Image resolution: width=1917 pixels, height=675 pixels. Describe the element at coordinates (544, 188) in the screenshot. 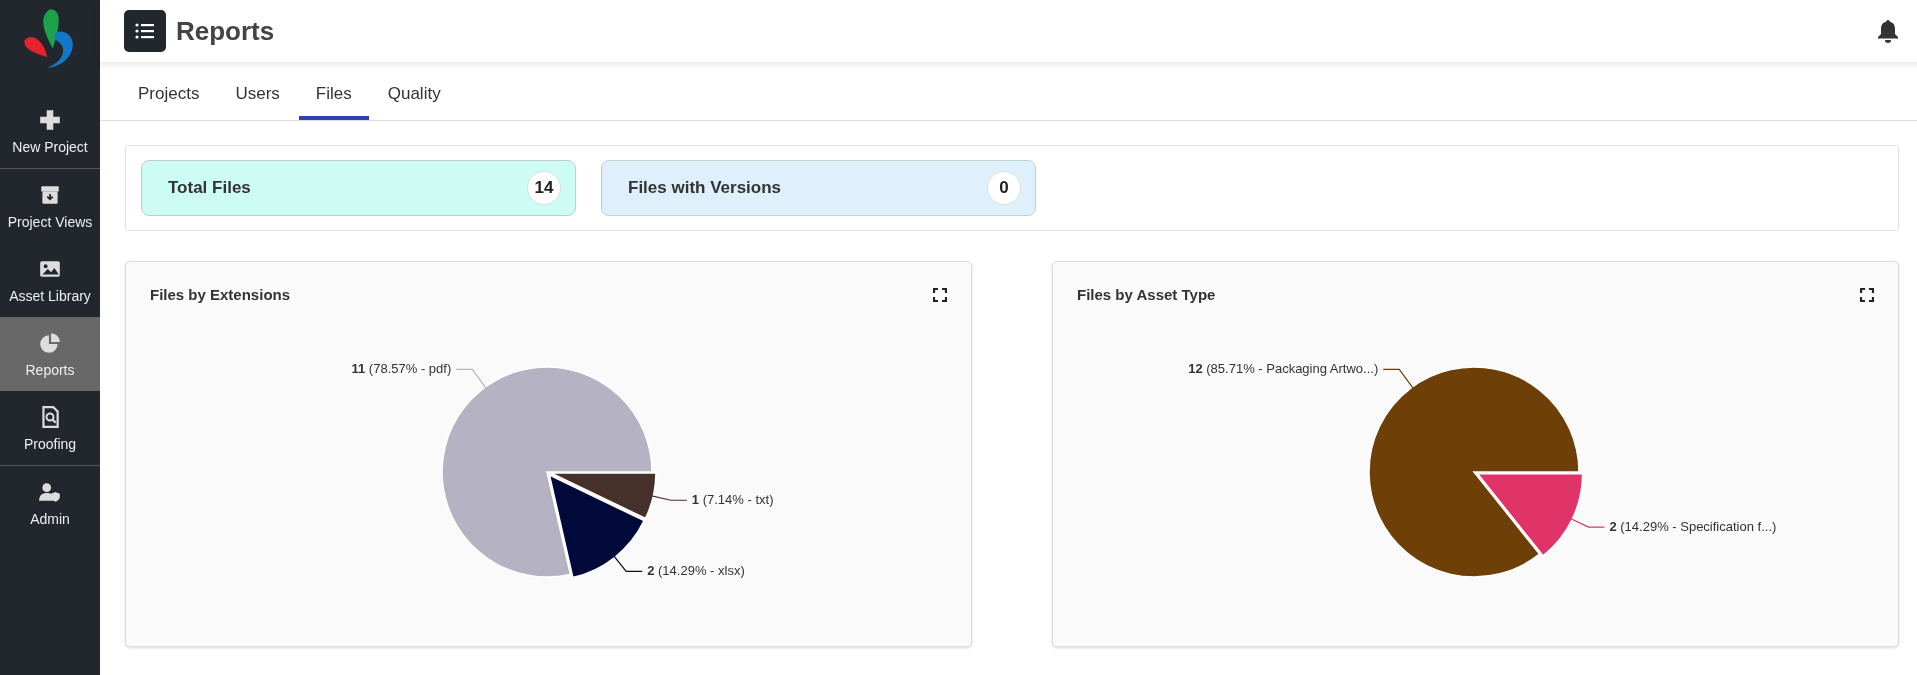

I see `count-badge: 14` at that location.